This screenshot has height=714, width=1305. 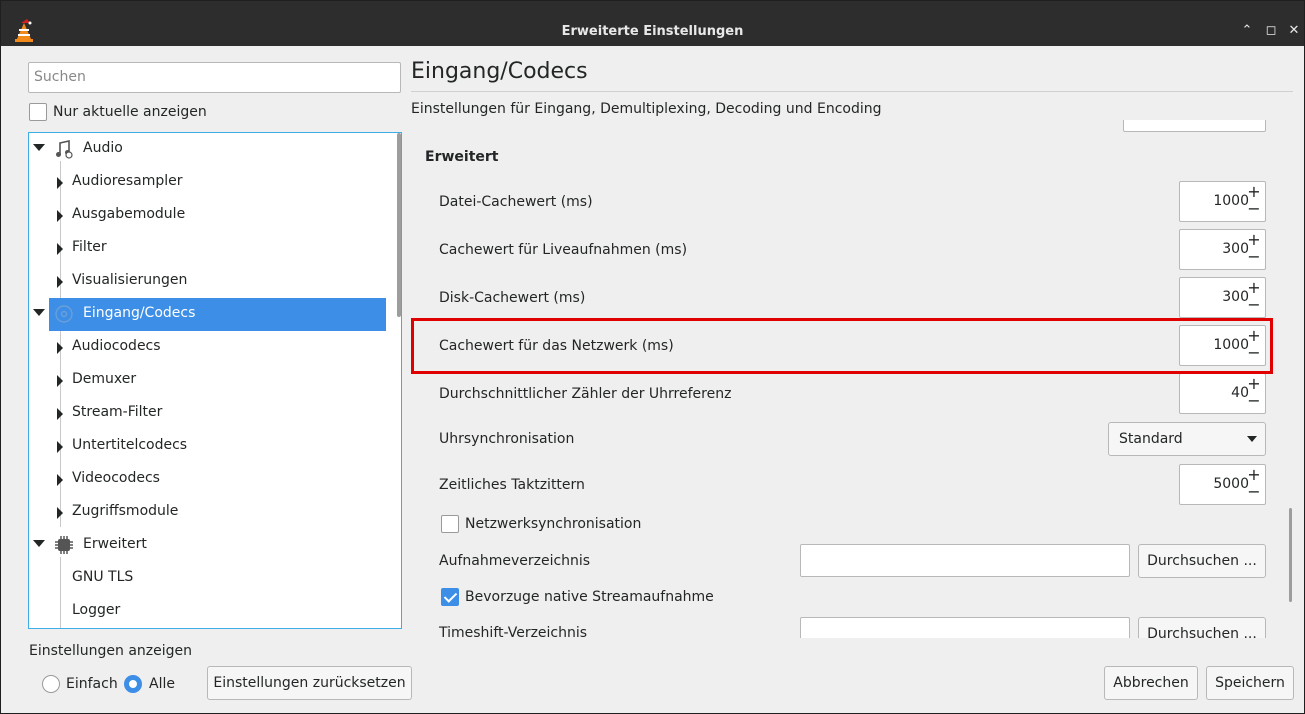 What do you see at coordinates (309, 683) in the screenshot?
I see `reset-settings-button: Einstellungen zurücksetzen` at bounding box center [309, 683].